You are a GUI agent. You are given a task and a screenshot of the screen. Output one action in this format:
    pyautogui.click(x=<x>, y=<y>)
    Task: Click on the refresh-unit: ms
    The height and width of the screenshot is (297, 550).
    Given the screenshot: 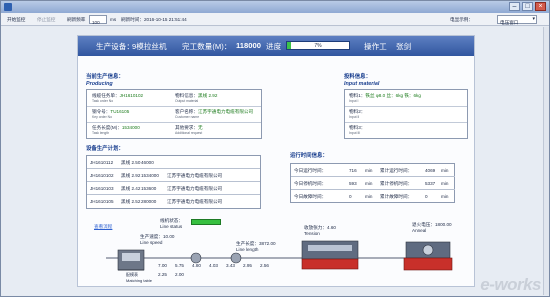 What is the action you would take?
    pyautogui.click(x=113, y=19)
    